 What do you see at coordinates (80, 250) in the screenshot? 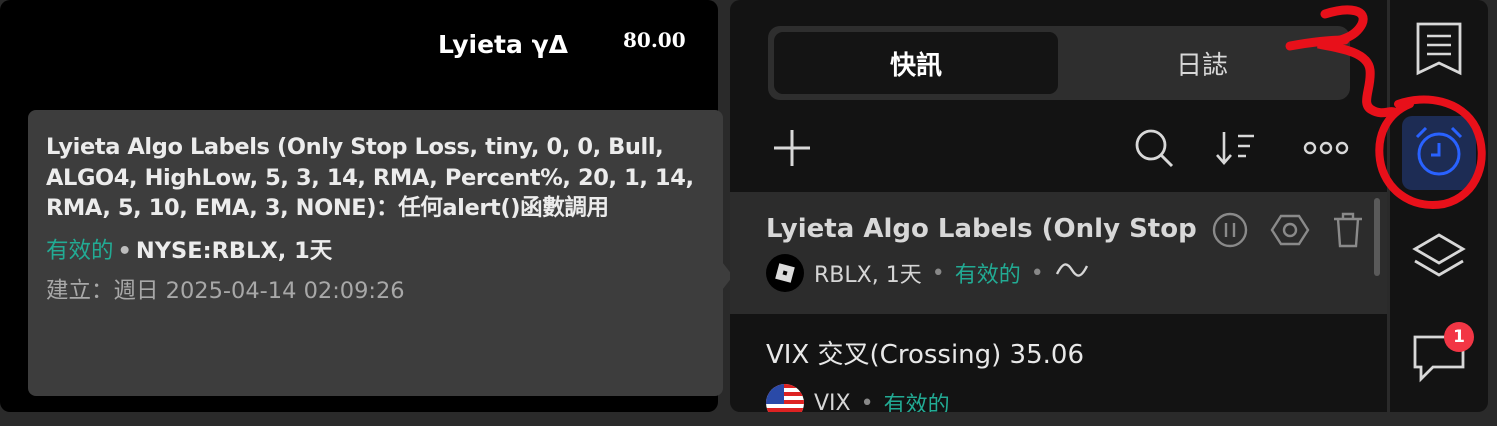
I see `tooltip-status: 有效的` at bounding box center [80, 250].